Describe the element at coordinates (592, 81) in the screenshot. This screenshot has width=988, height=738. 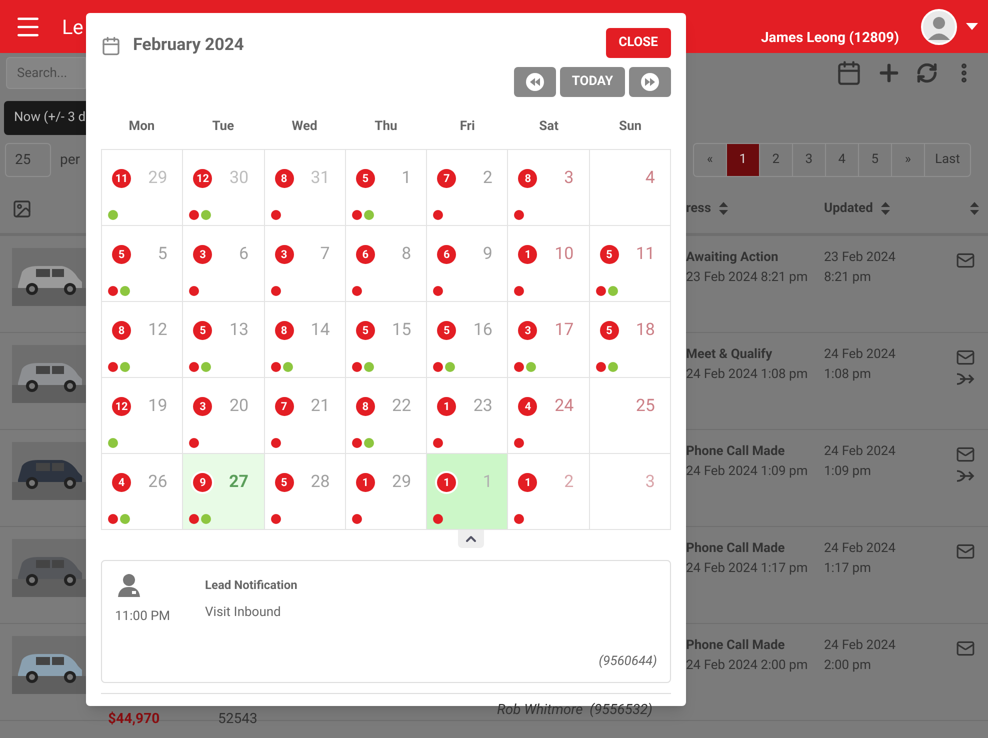
I see `today-button: TODAY` at that location.